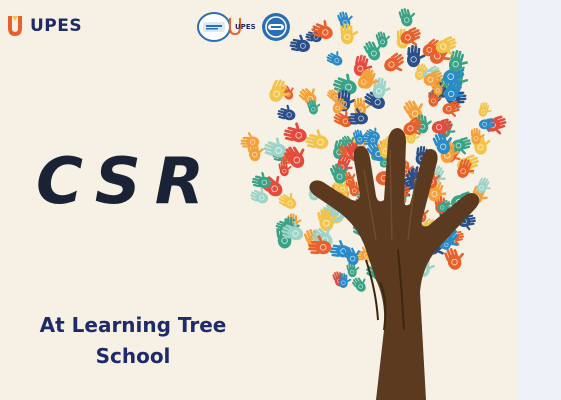  What do you see at coordinates (15, 26) in the screenshot?
I see `upes-u-logo-icon` at bounding box center [15, 26].